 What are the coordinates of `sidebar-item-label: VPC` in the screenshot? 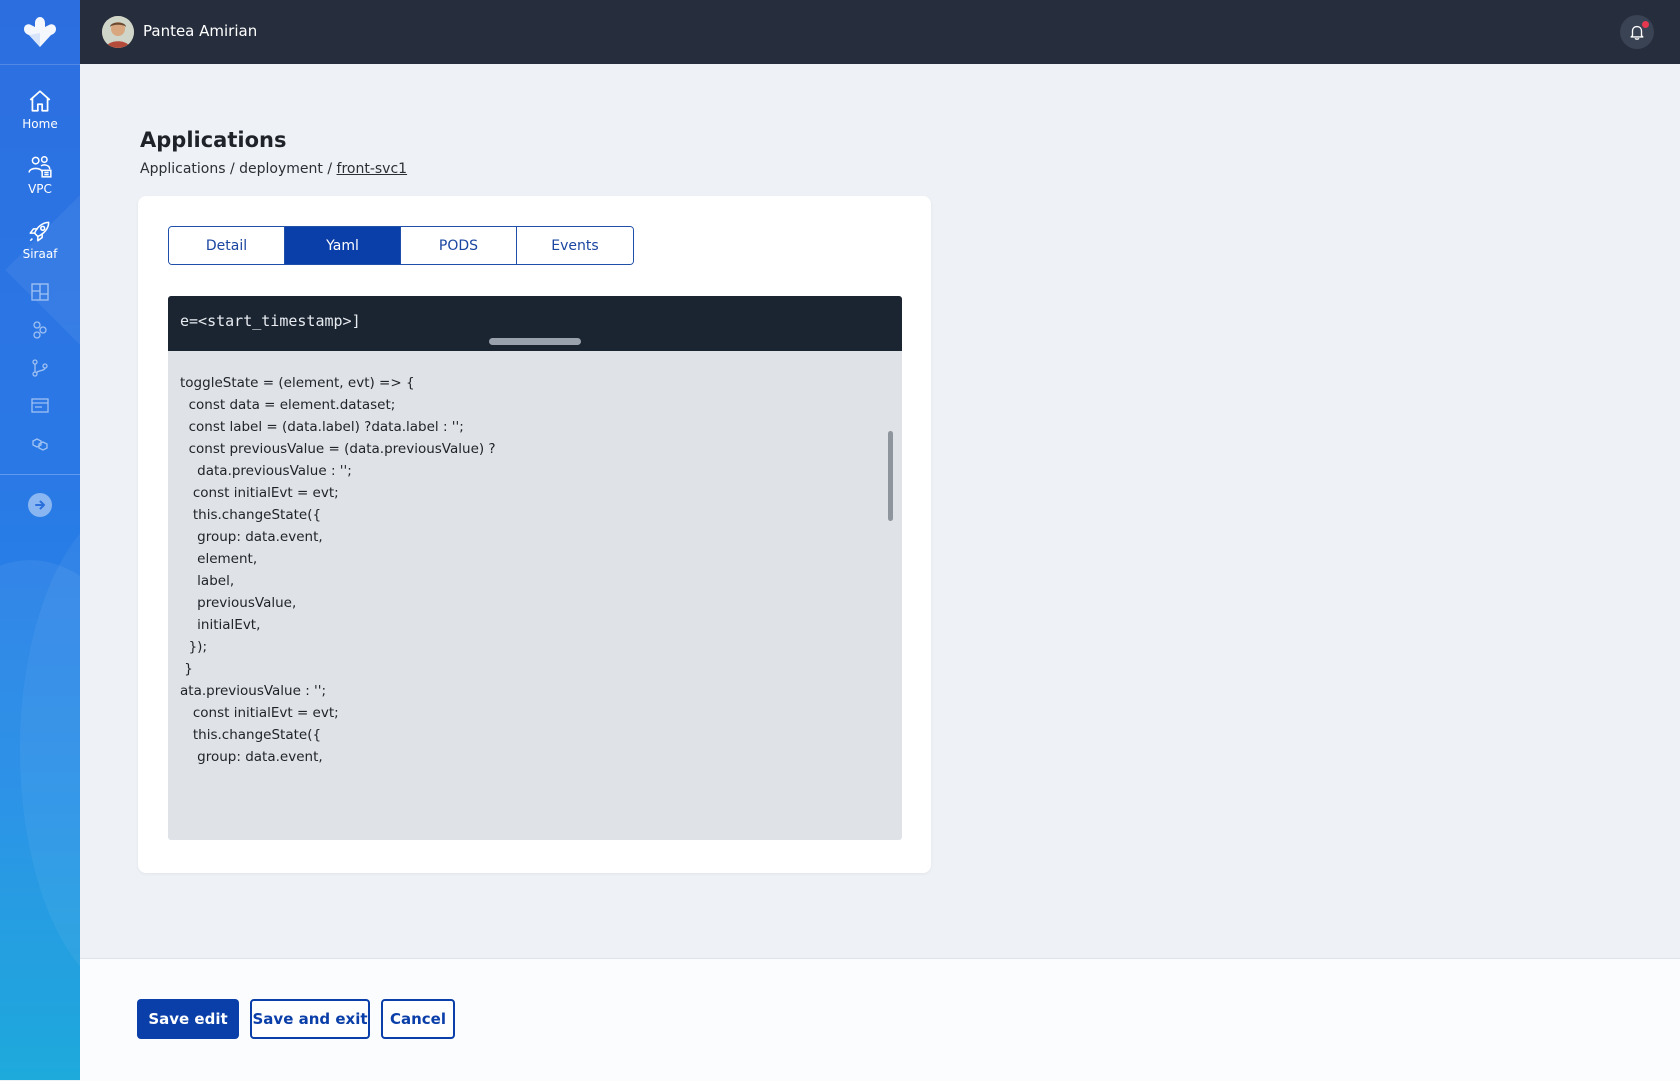 It's located at (40, 189).